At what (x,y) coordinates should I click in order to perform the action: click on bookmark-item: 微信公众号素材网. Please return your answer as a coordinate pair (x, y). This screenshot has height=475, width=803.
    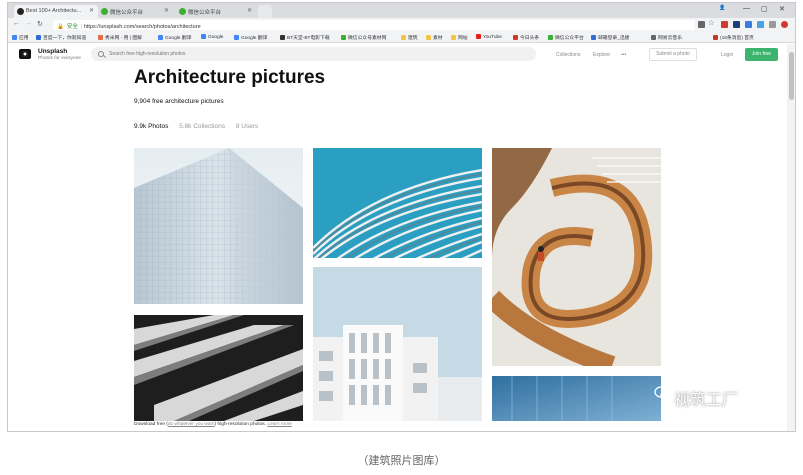
    Looking at the image, I should click on (363, 37).